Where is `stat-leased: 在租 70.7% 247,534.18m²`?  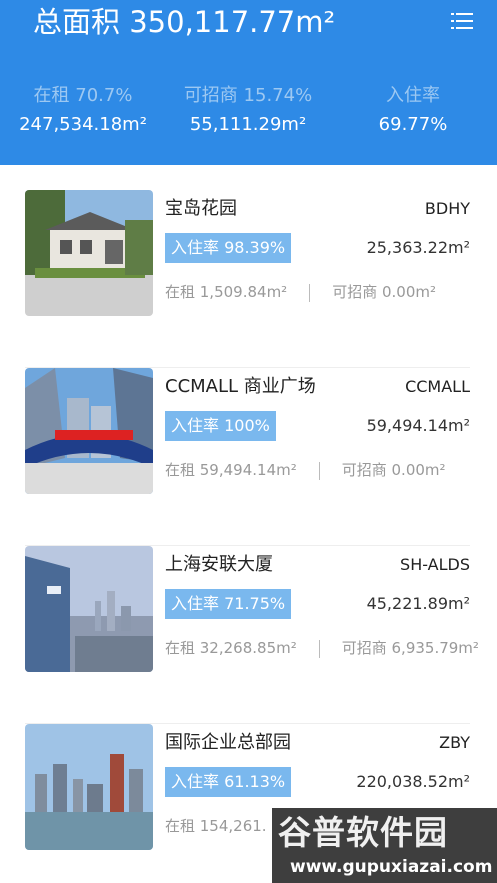 stat-leased: 在租 70.7% 247,534.18m² is located at coordinates (83, 111).